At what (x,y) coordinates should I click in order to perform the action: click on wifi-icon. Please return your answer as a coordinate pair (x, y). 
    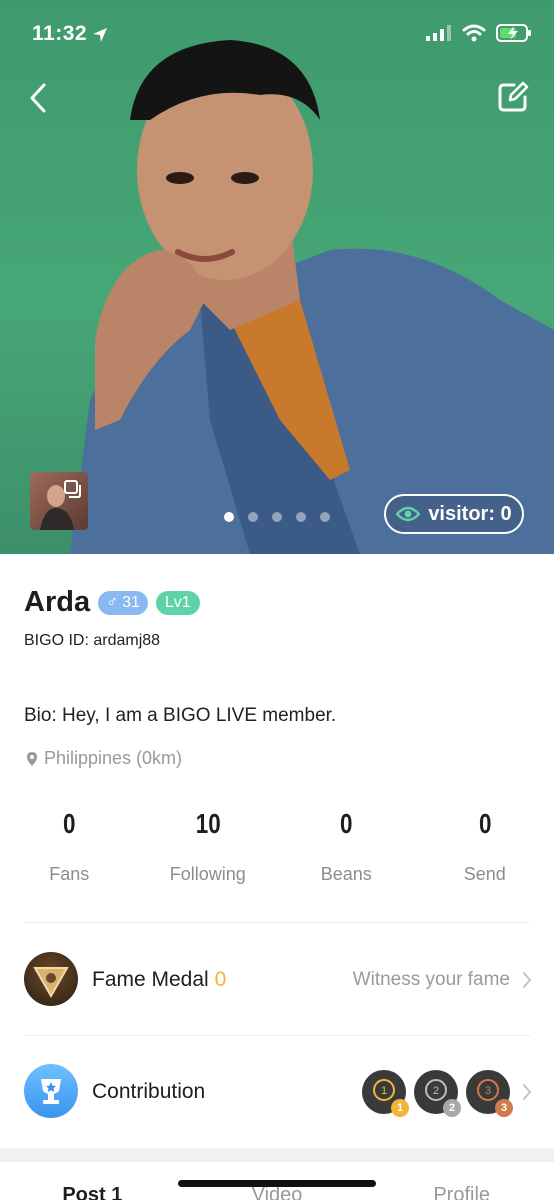
    Looking at the image, I should click on (474, 33).